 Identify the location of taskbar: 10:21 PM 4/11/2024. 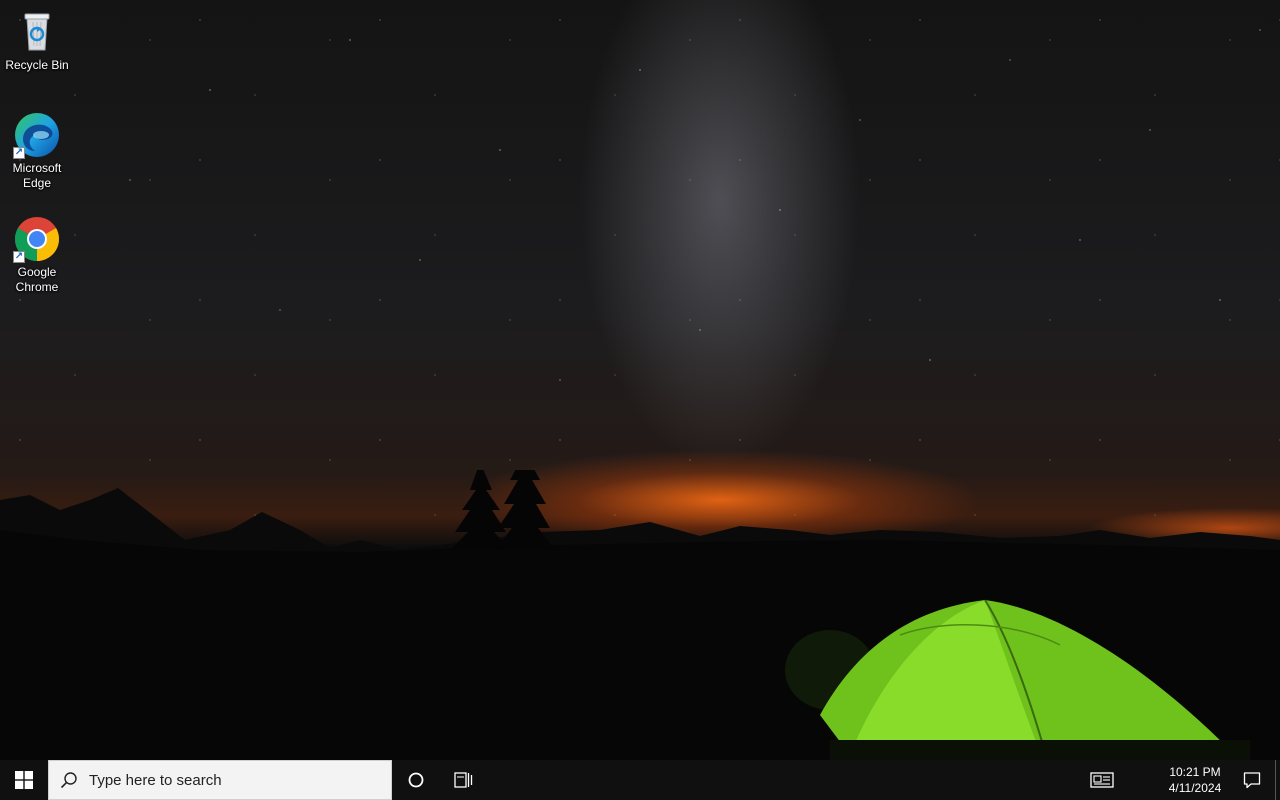
(640, 780).